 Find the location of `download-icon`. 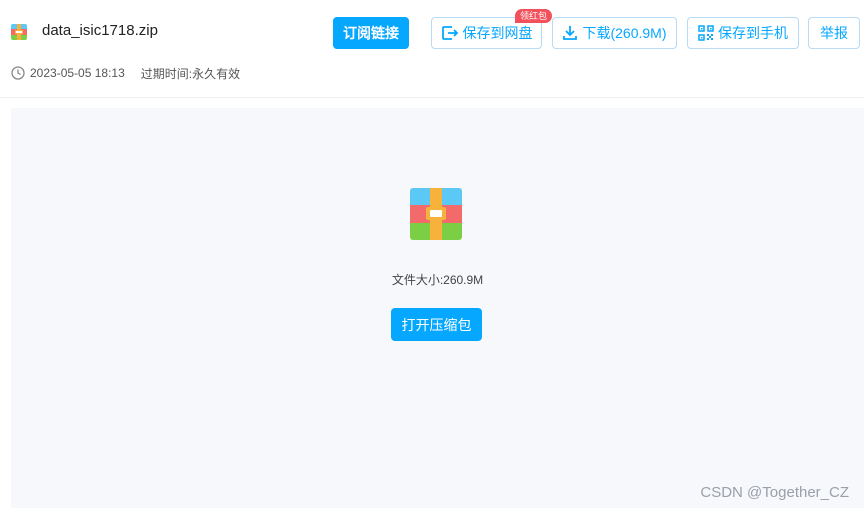

download-icon is located at coordinates (570, 33).